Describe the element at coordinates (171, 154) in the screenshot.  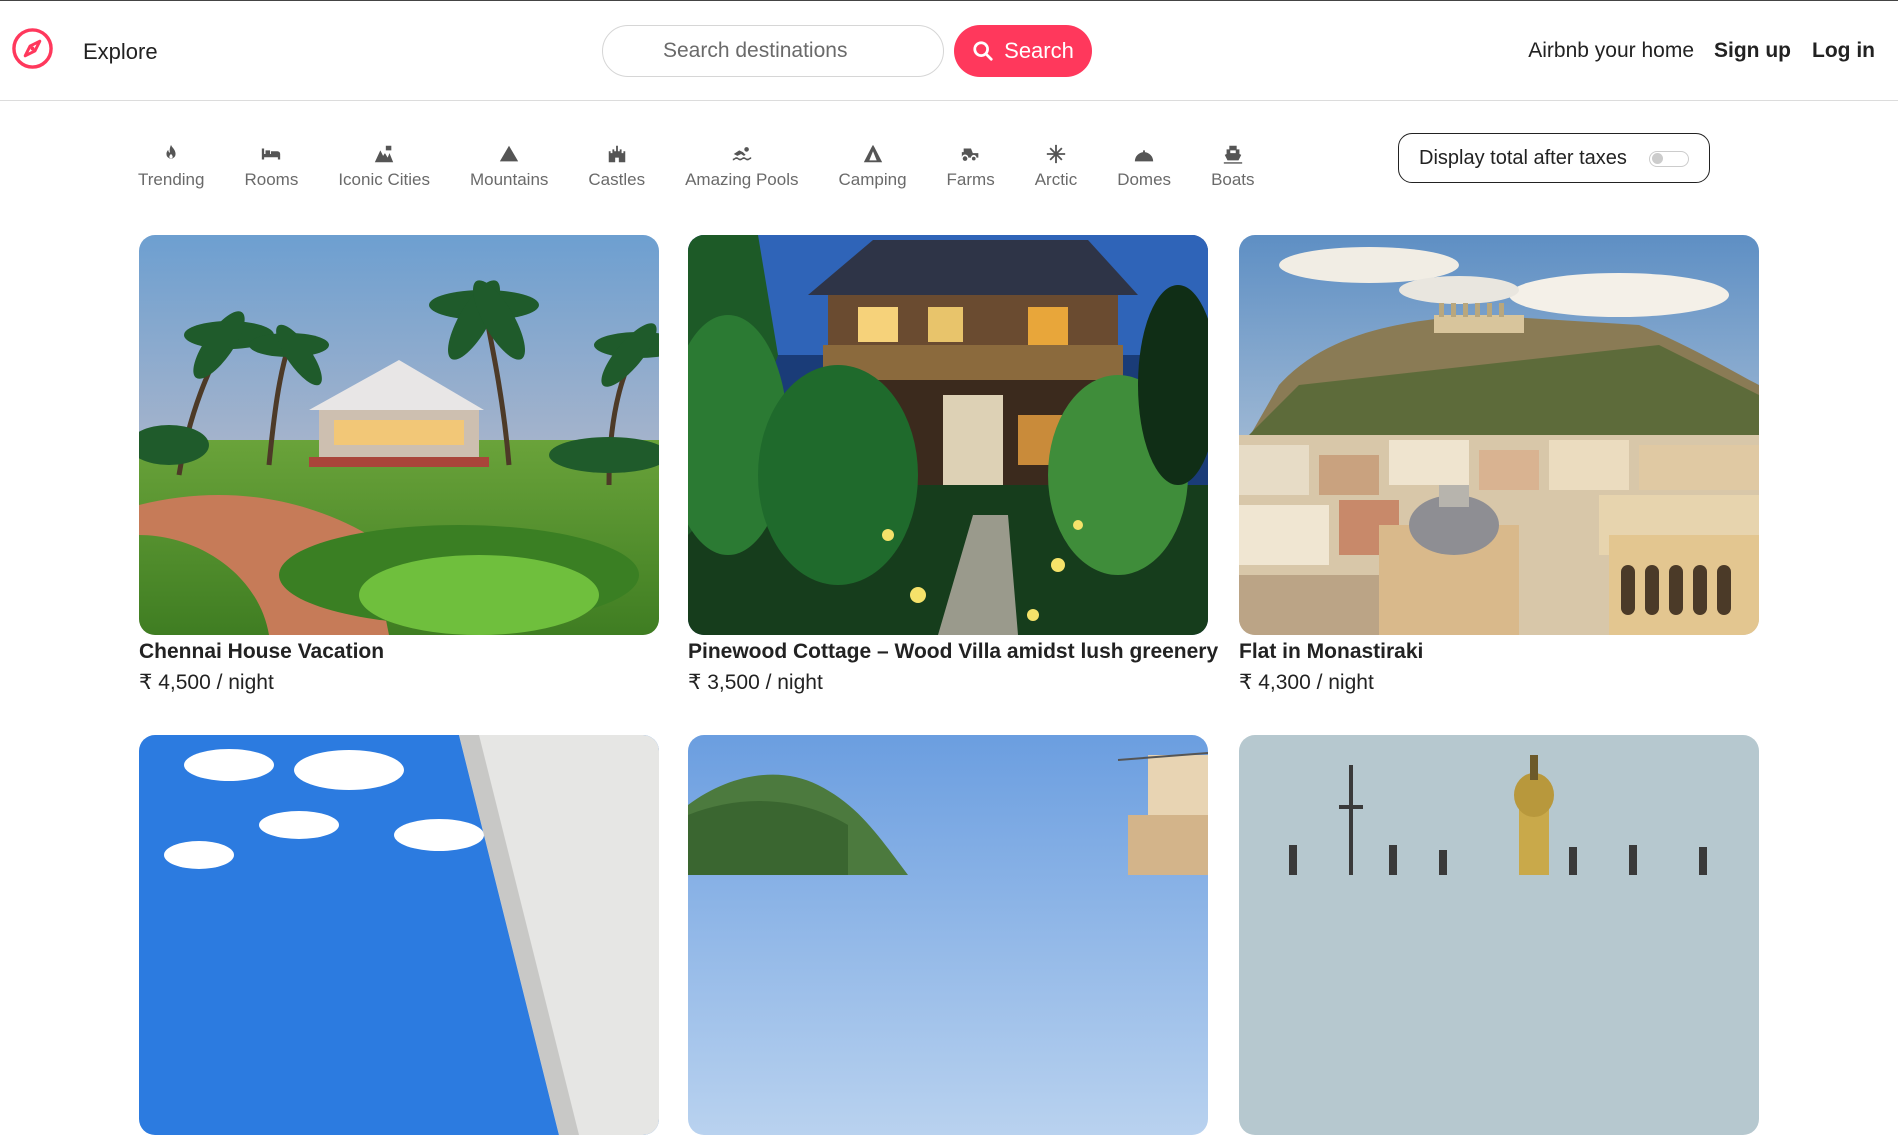
I see `flame-icon` at that location.